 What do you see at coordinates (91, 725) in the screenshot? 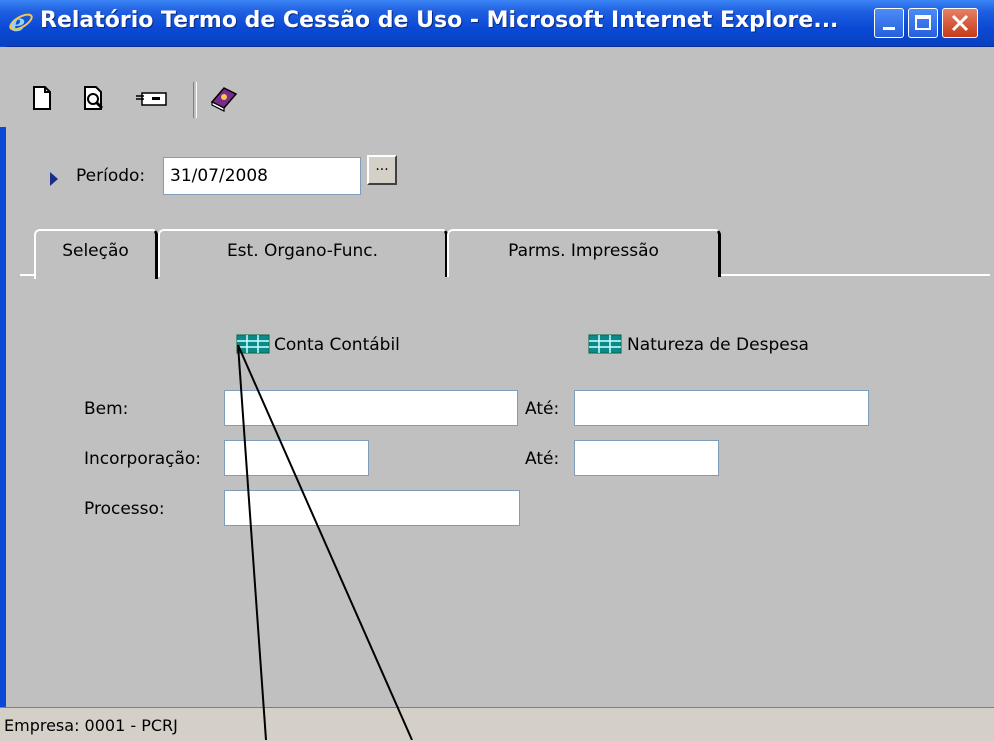
I see `status-text: Empresa: 0001 - PCRJ` at bounding box center [91, 725].